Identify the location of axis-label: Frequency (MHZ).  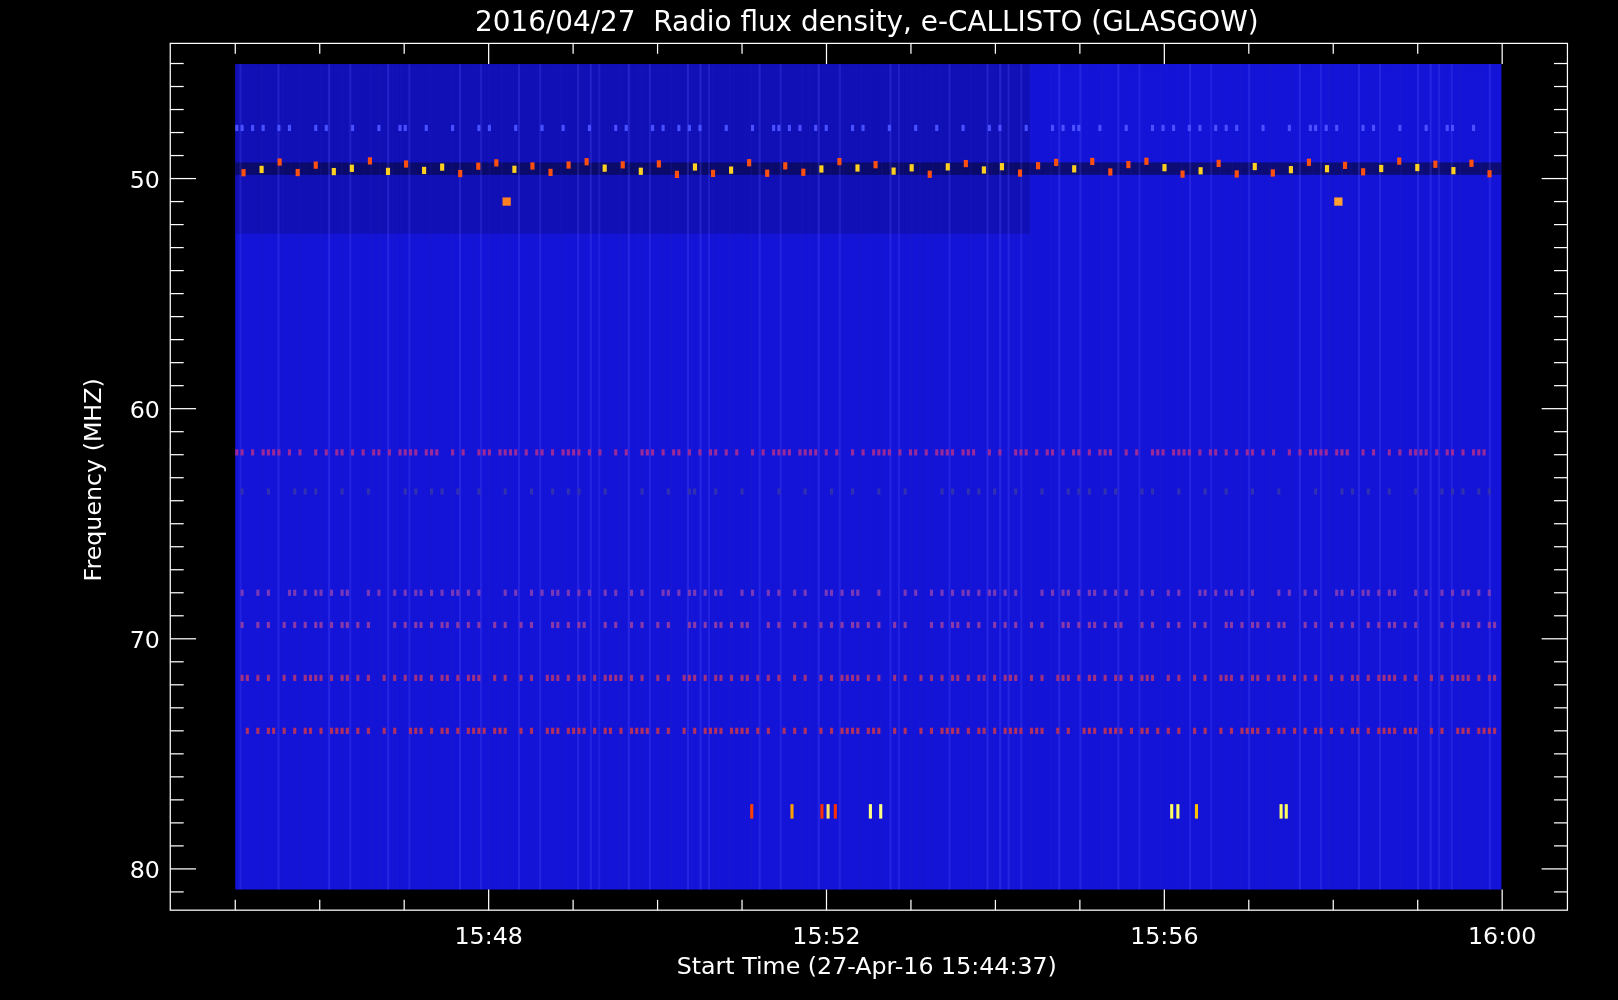
(93, 480).